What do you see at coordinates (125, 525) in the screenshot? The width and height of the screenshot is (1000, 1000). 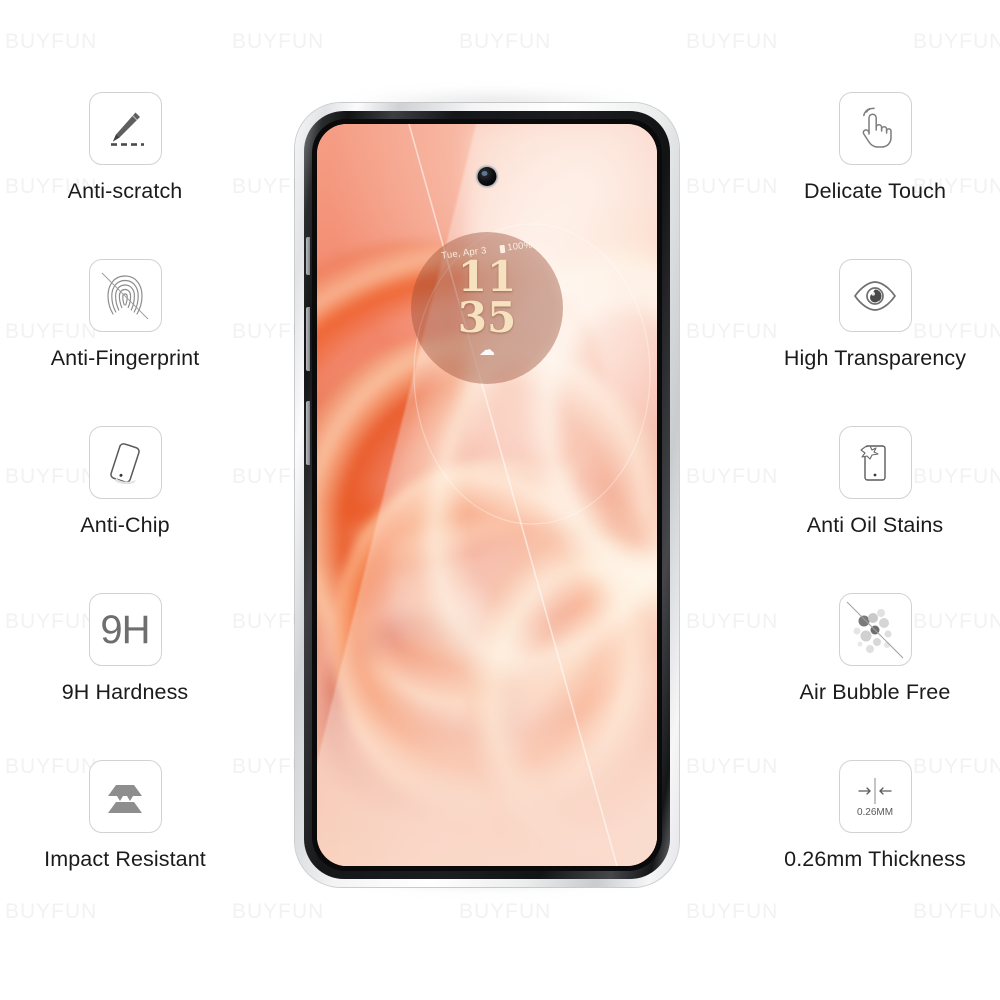 I see `feature-label: Anti-Chip` at bounding box center [125, 525].